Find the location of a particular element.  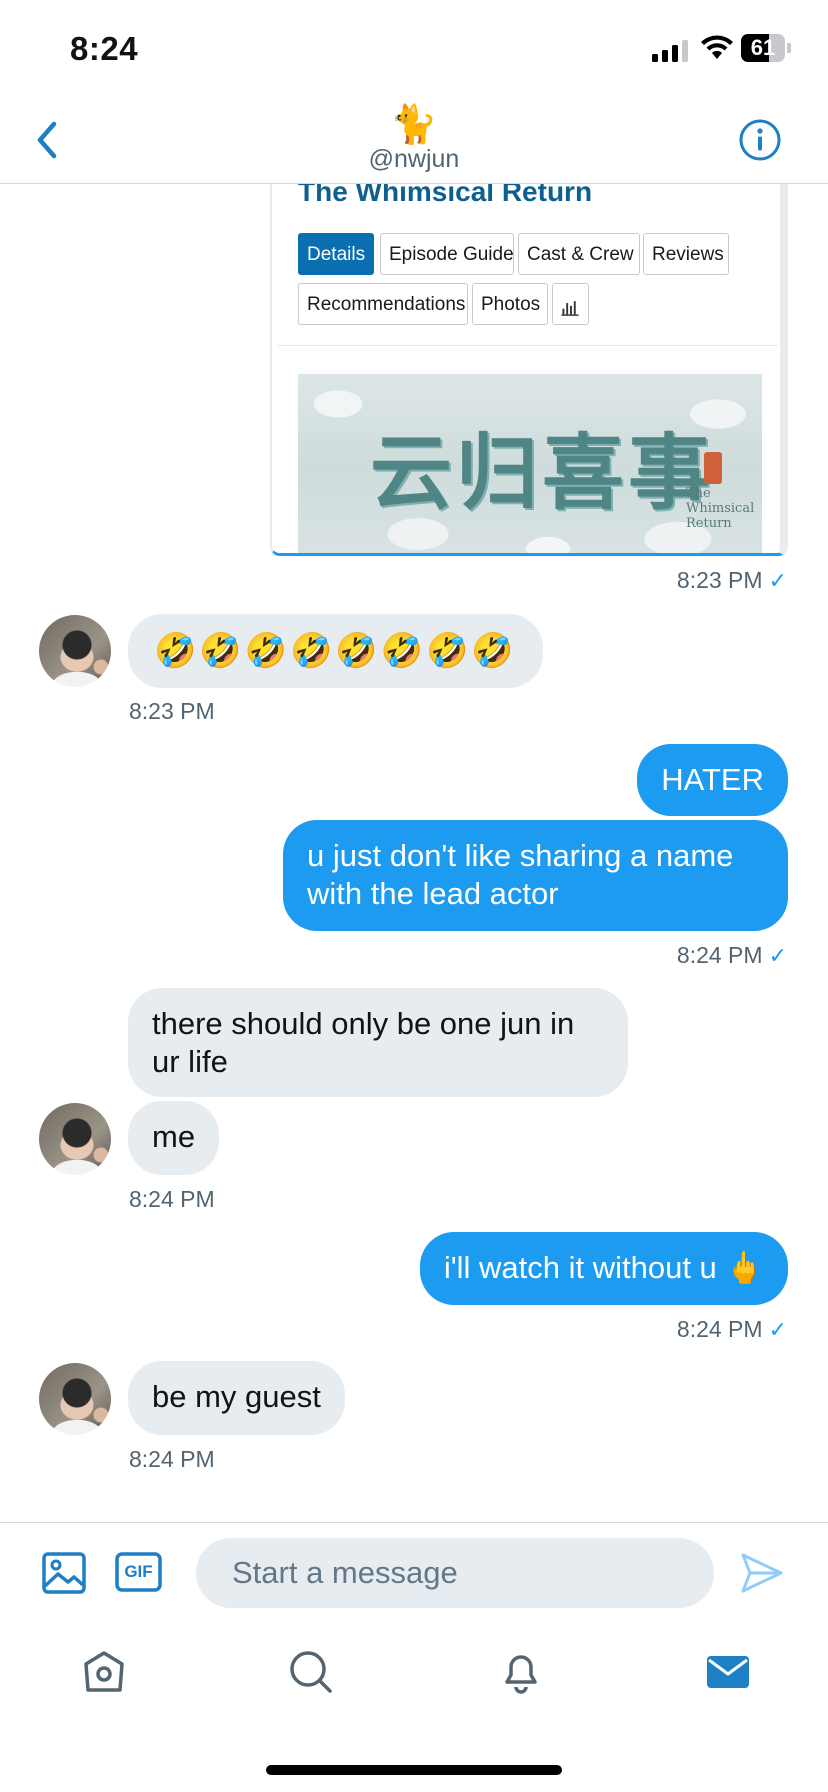

gif-icon: GIF is located at coordinates (138, 1572).